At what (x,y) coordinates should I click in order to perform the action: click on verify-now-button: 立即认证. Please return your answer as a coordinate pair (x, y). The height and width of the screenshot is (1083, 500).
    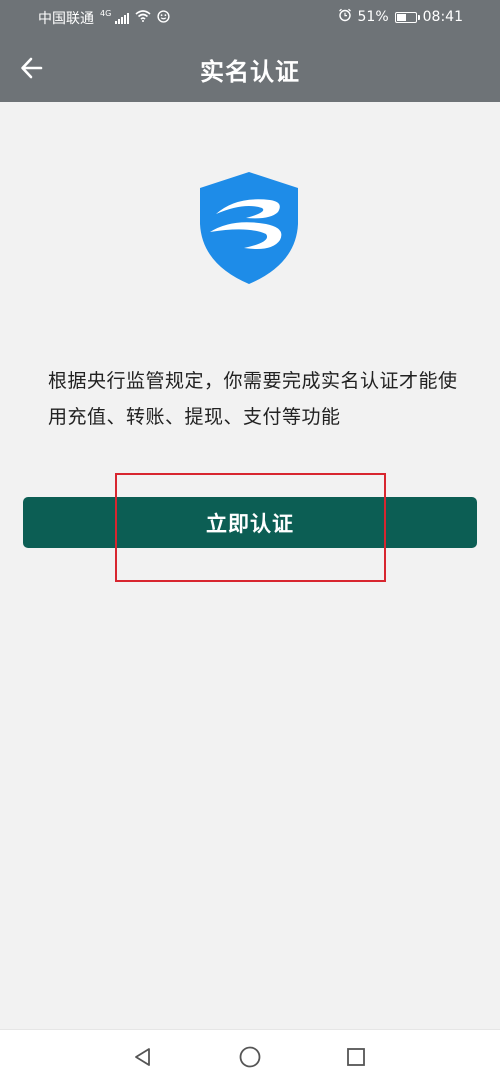
    Looking at the image, I should click on (250, 522).